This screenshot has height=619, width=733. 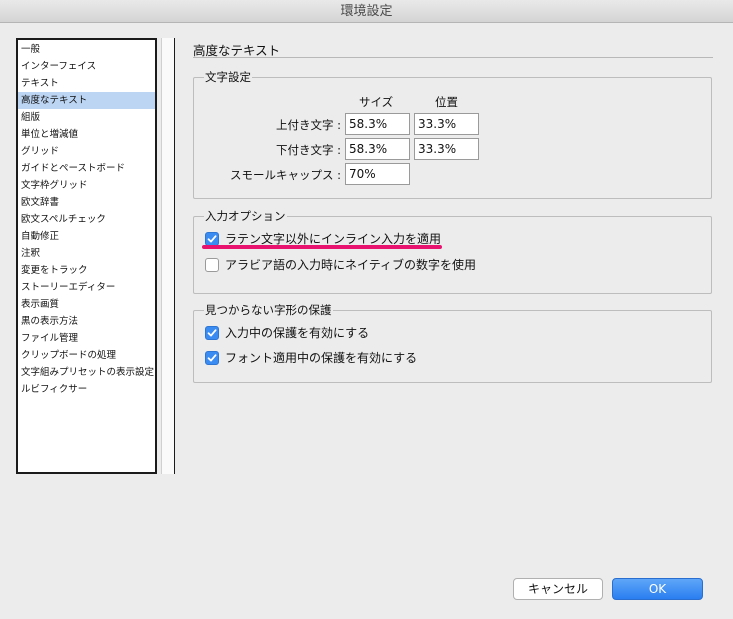 What do you see at coordinates (212, 264) in the screenshot?
I see `native-digits-checkbox` at bounding box center [212, 264].